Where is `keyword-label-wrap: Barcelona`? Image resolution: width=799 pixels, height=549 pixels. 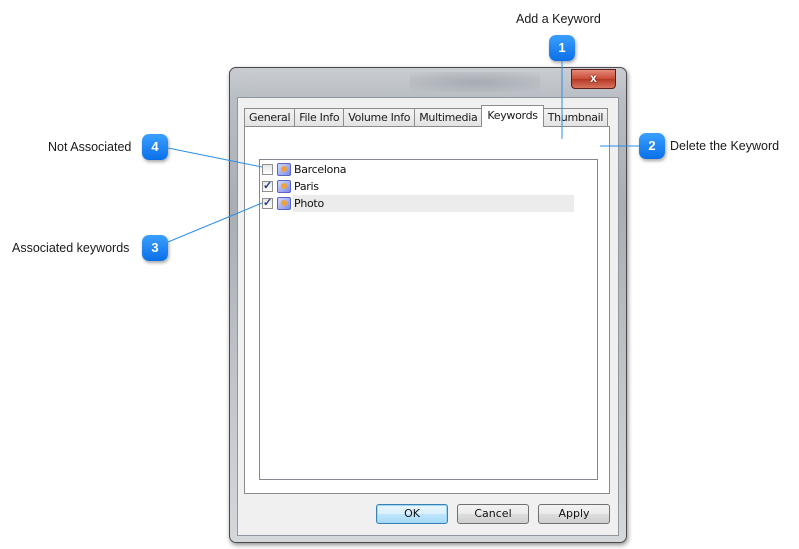
keyword-label-wrap: Barcelona is located at coordinates (319, 169).